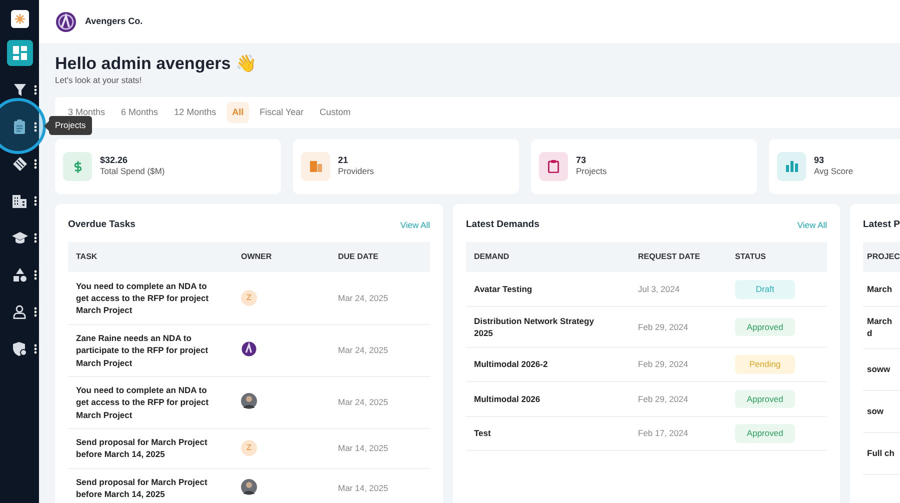 Image resolution: width=900 pixels, height=503 pixels. I want to click on date-text: Jul 3, 2024, so click(678, 289).